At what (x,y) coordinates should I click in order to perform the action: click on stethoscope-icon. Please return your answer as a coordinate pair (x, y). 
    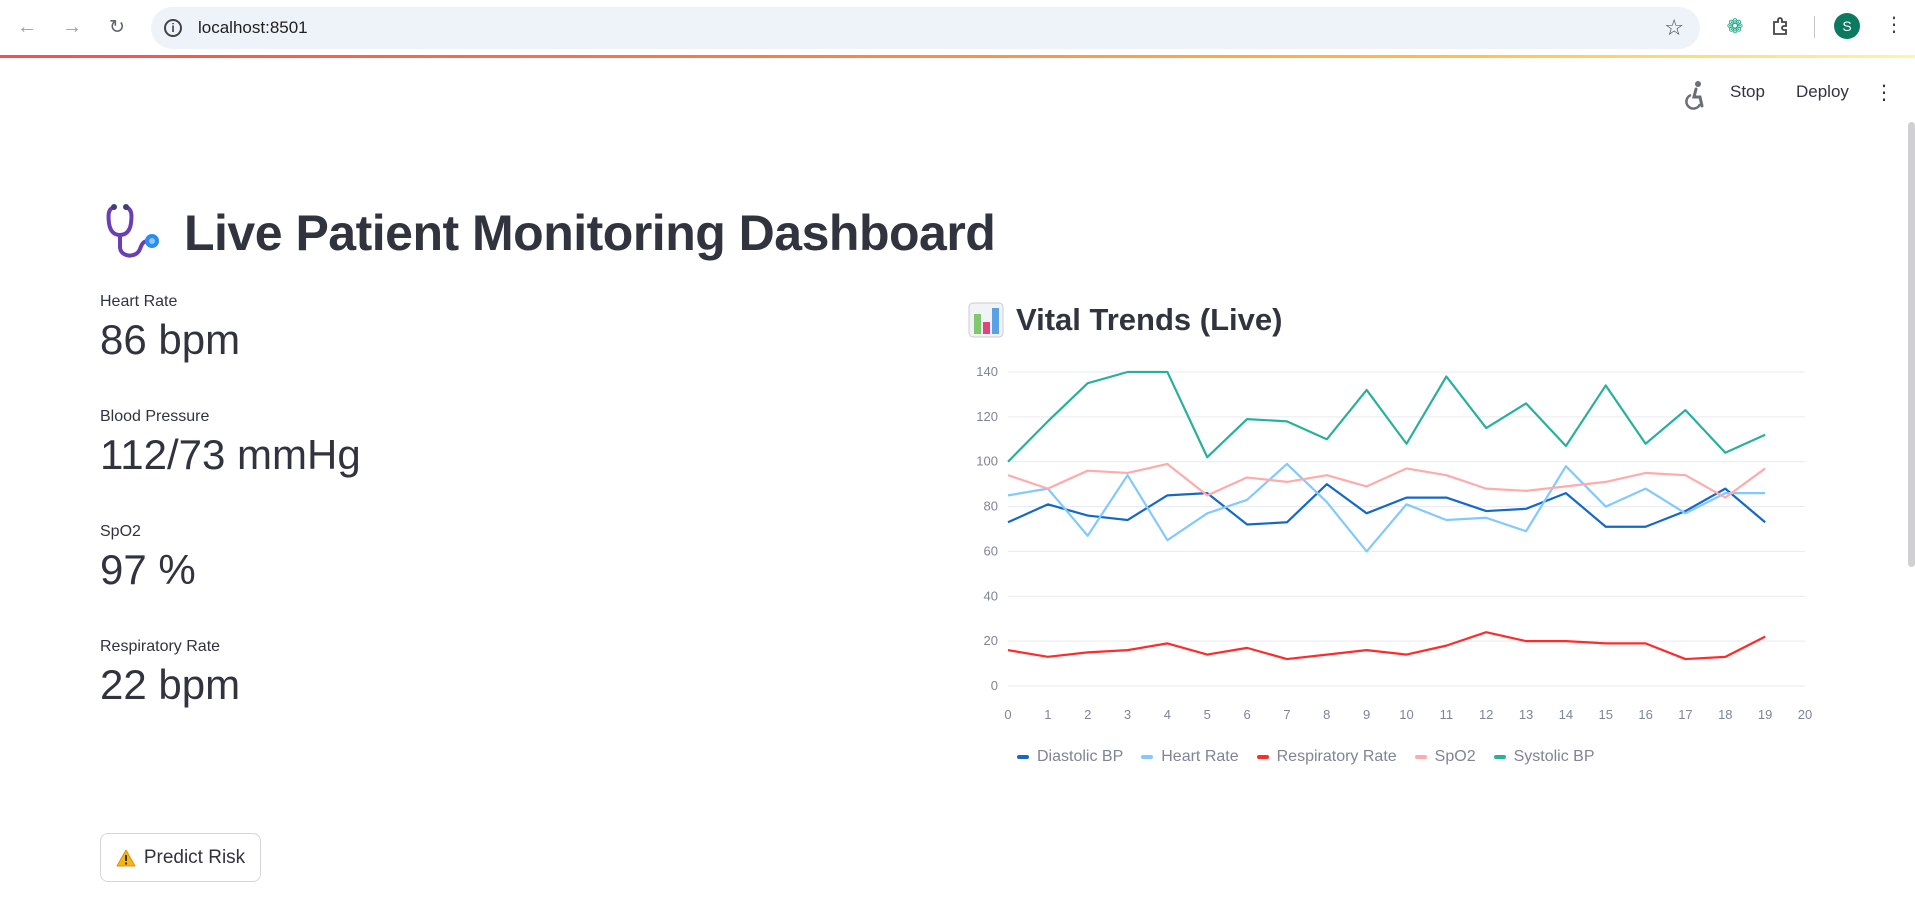
    Looking at the image, I should click on (132, 231).